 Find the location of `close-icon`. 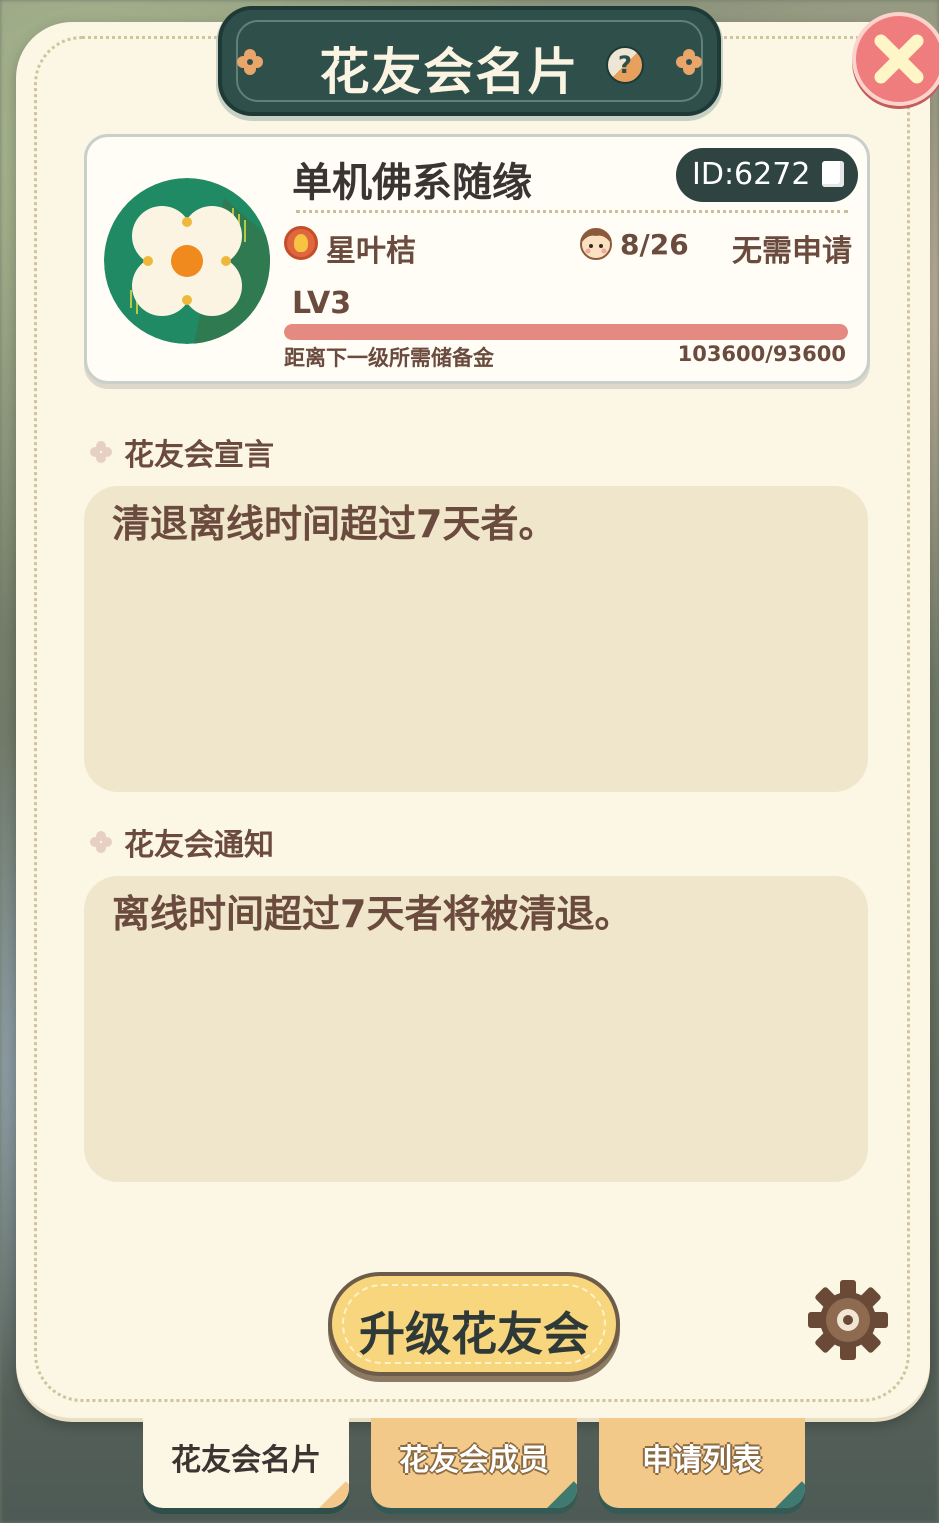

close-icon is located at coordinates (899, 59).